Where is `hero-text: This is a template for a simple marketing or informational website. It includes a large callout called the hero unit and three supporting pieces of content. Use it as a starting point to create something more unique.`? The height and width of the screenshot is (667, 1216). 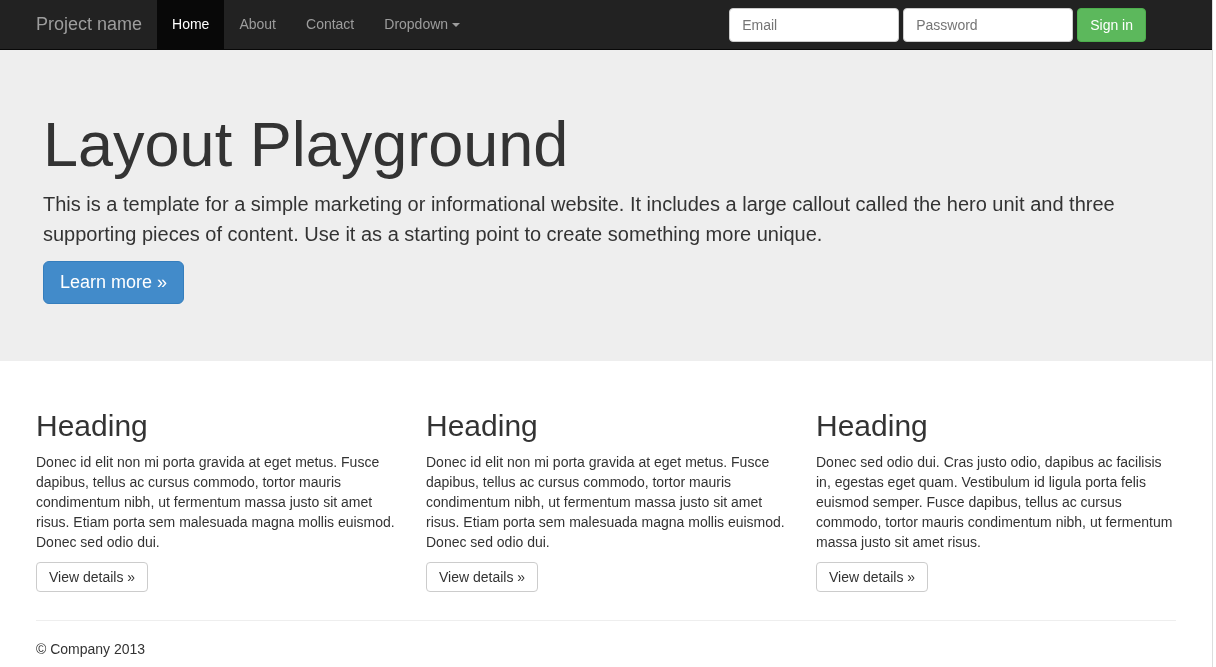
hero-text: This is a template for a simple marketing or informational website. It includes a large callout called the hero unit and three supporting pieces of content. Use it as a starting point to create something more unique. is located at coordinates (579, 220).